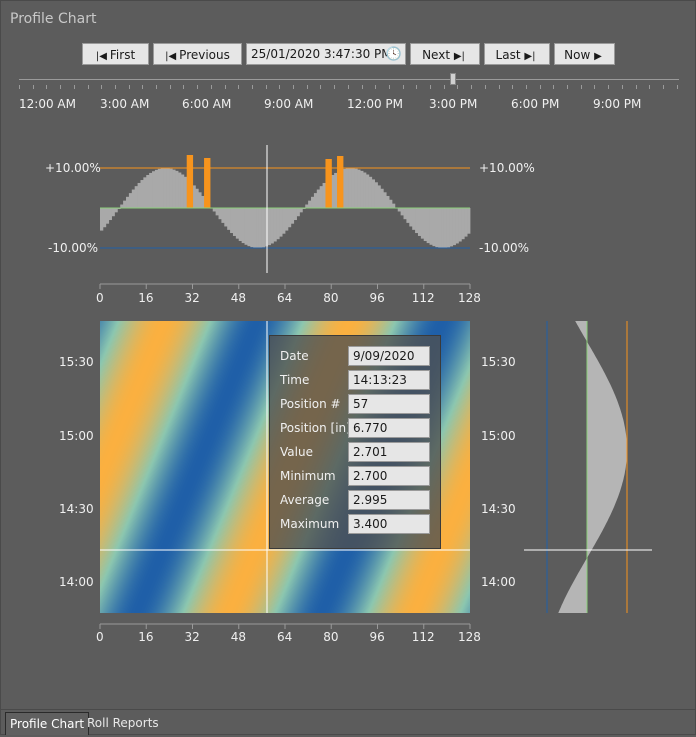  What do you see at coordinates (453, 79) in the screenshot?
I see `timeline-slider-thumb` at bounding box center [453, 79].